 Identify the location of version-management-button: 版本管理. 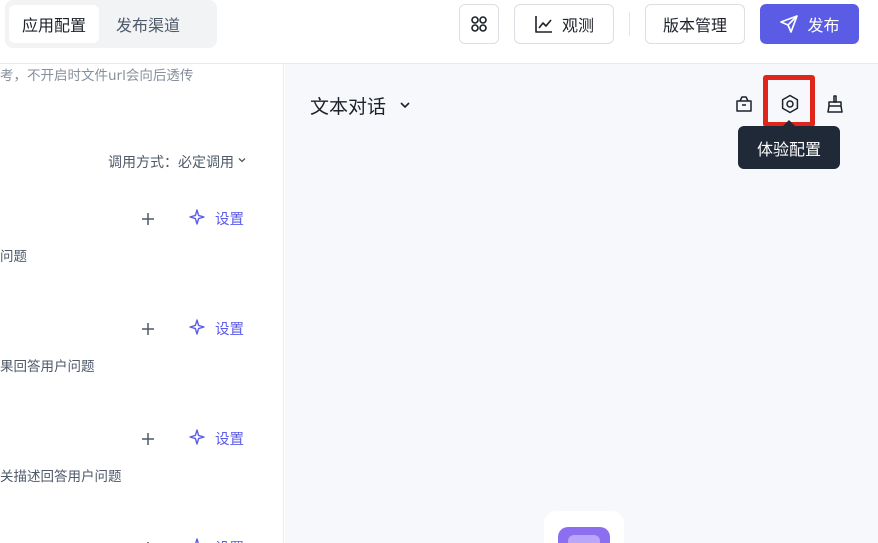
(695, 24).